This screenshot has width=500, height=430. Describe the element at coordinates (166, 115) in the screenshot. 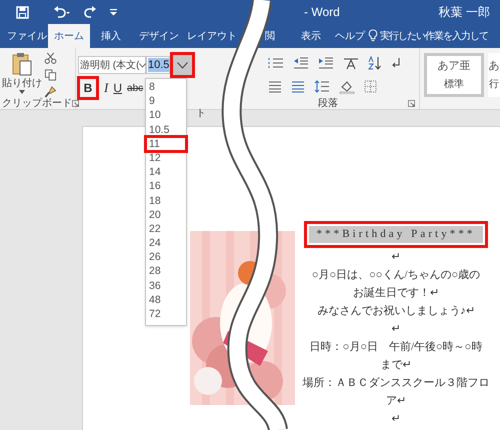

I see `font-size-option: 10` at that location.